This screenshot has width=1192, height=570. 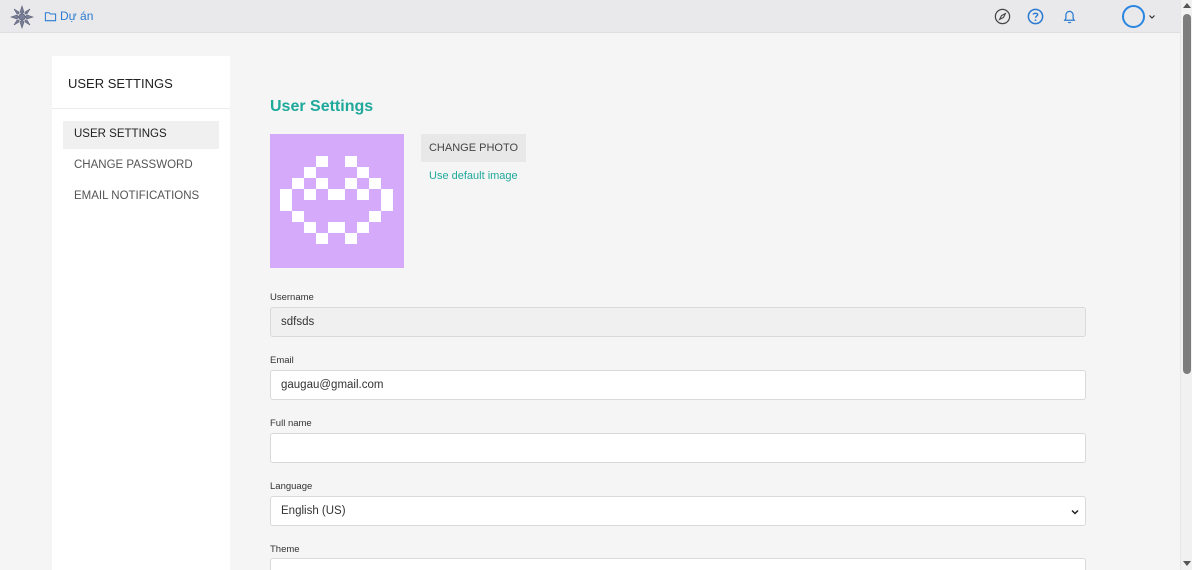 What do you see at coordinates (313, 511) in the screenshot?
I see `language-value: English (US)` at bounding box center [313, 511].